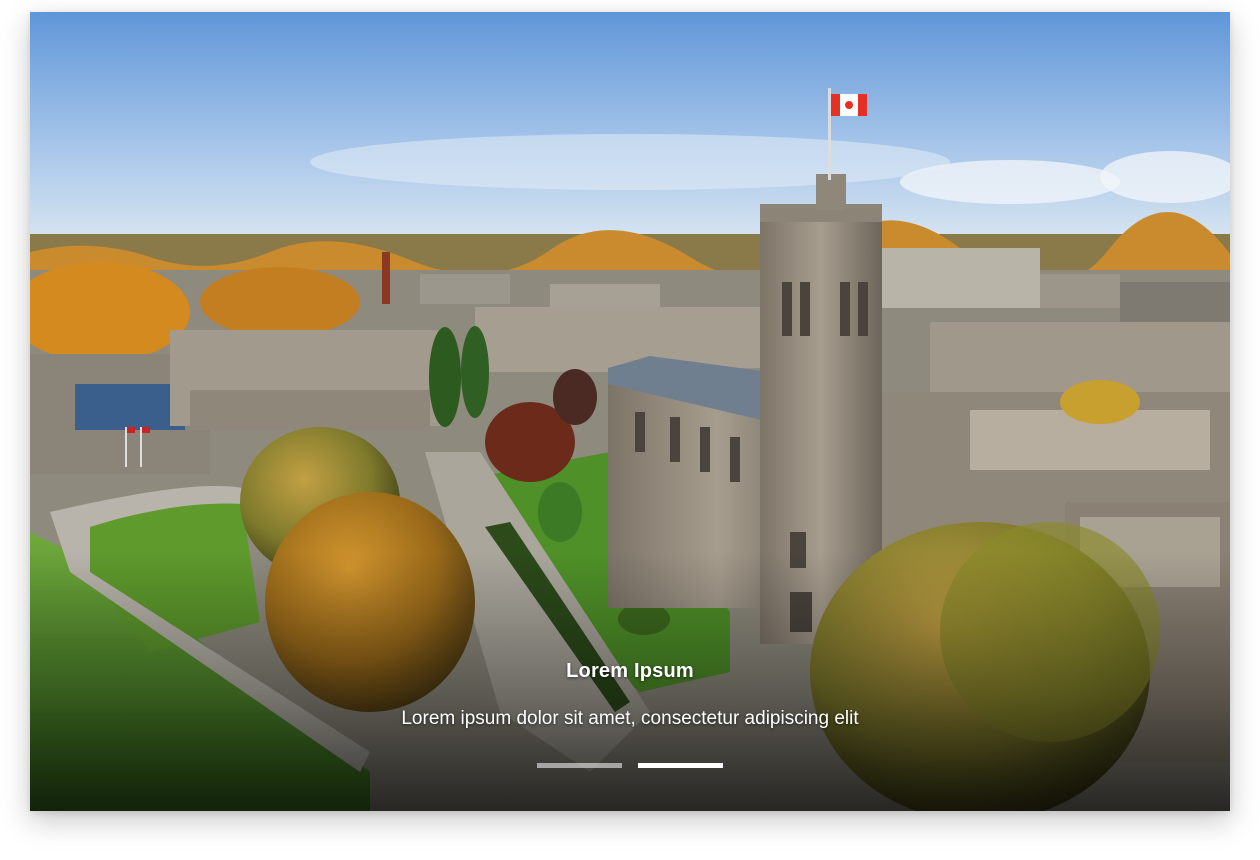 The width and height of the screenshot is (1260, 860). What do you see at coordinates (630, 765) in the screenshot?
I see `carousel-indicators` at bounding box center [630, 765].